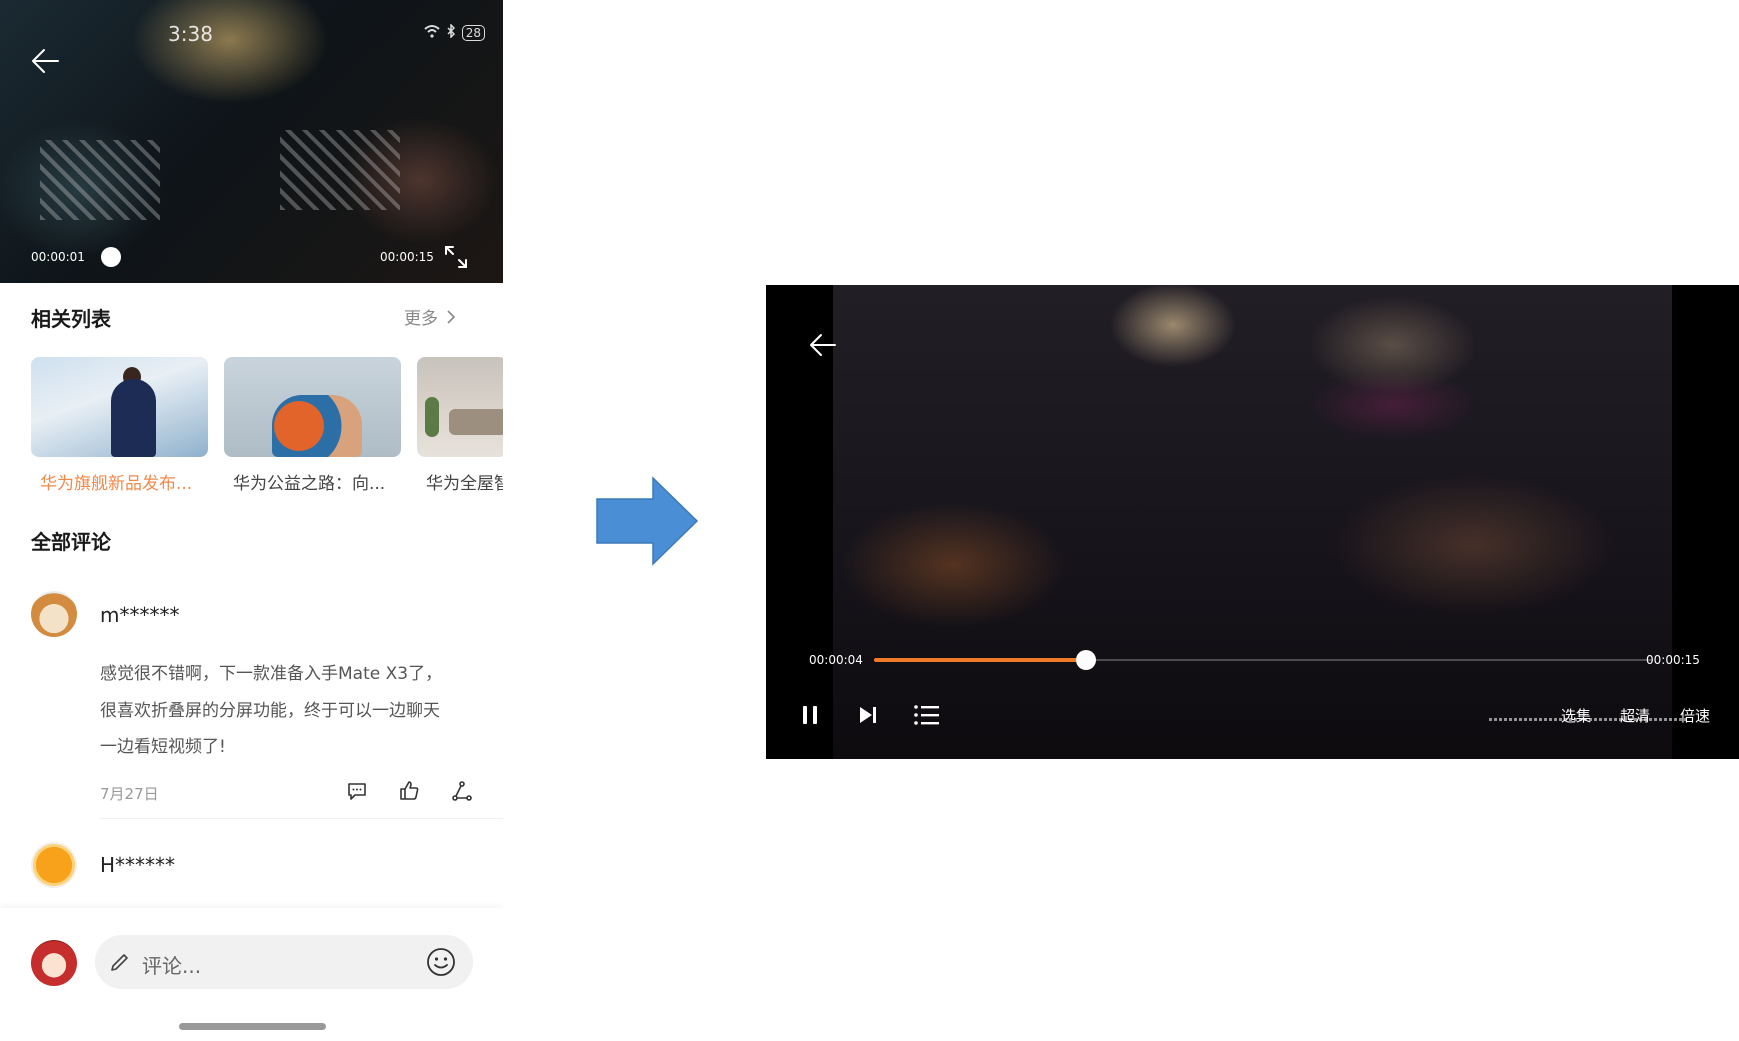 This screenshot has height=1041, width=1739. I want to click on home-indicator, so click(252, 1026).